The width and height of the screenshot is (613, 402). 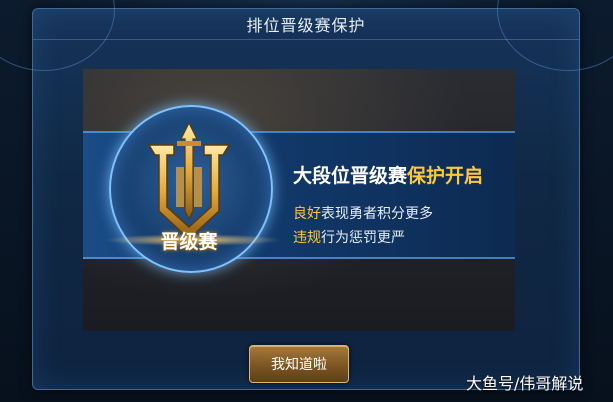 What do you see at coordinates (307, 238) in the screenshot?
I see `line-violation-highlight: 违规` at bounding box center [307, 238].